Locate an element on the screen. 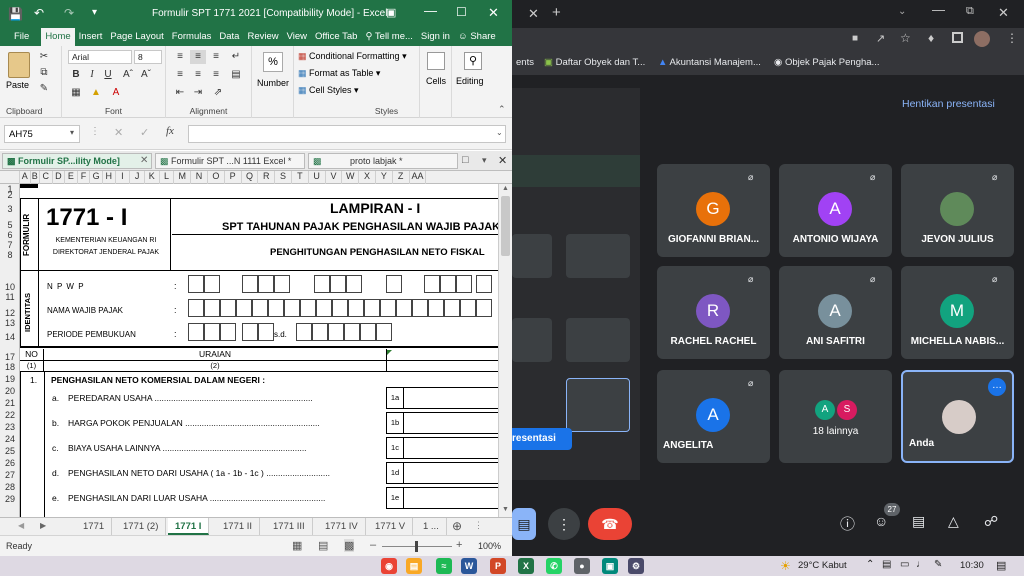 This screenshot has height=576, width=1024. workbook-tab-2: ▩ Formulir SPT ...N 1111 Excel * is located at coordinates (230, 161).